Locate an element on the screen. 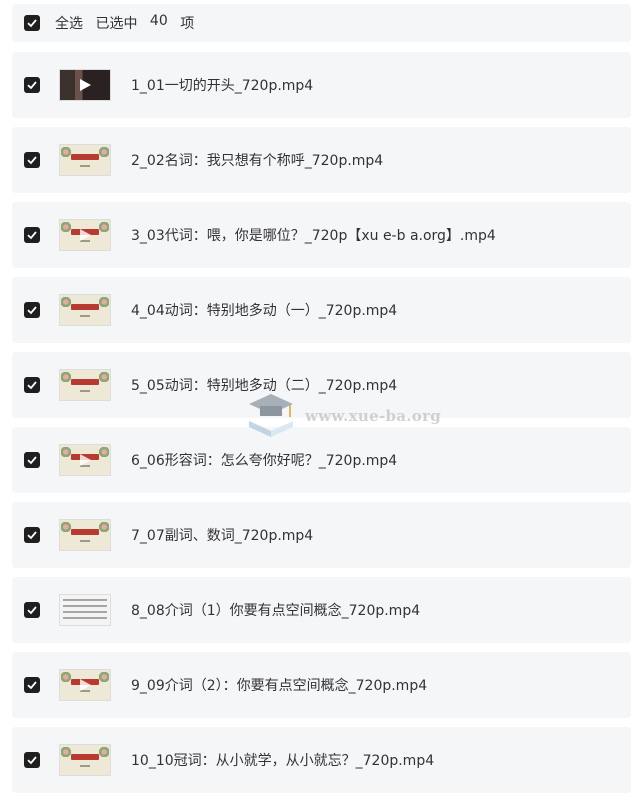  file-name: 4_04动词：特别地多动（一）_720p.mp4 is located at coordinates (264, 310).